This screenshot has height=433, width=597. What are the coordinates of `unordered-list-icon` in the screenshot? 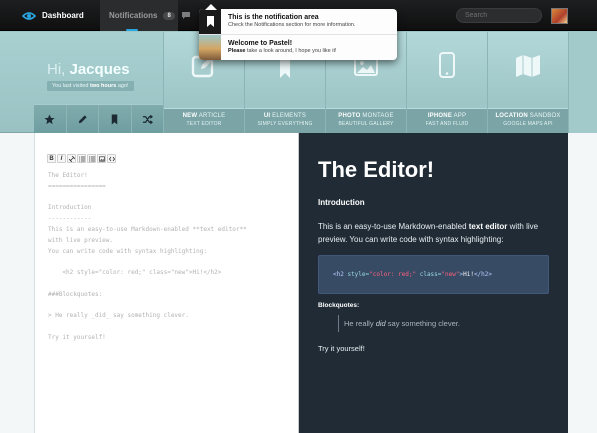 It's located at (91, 158).